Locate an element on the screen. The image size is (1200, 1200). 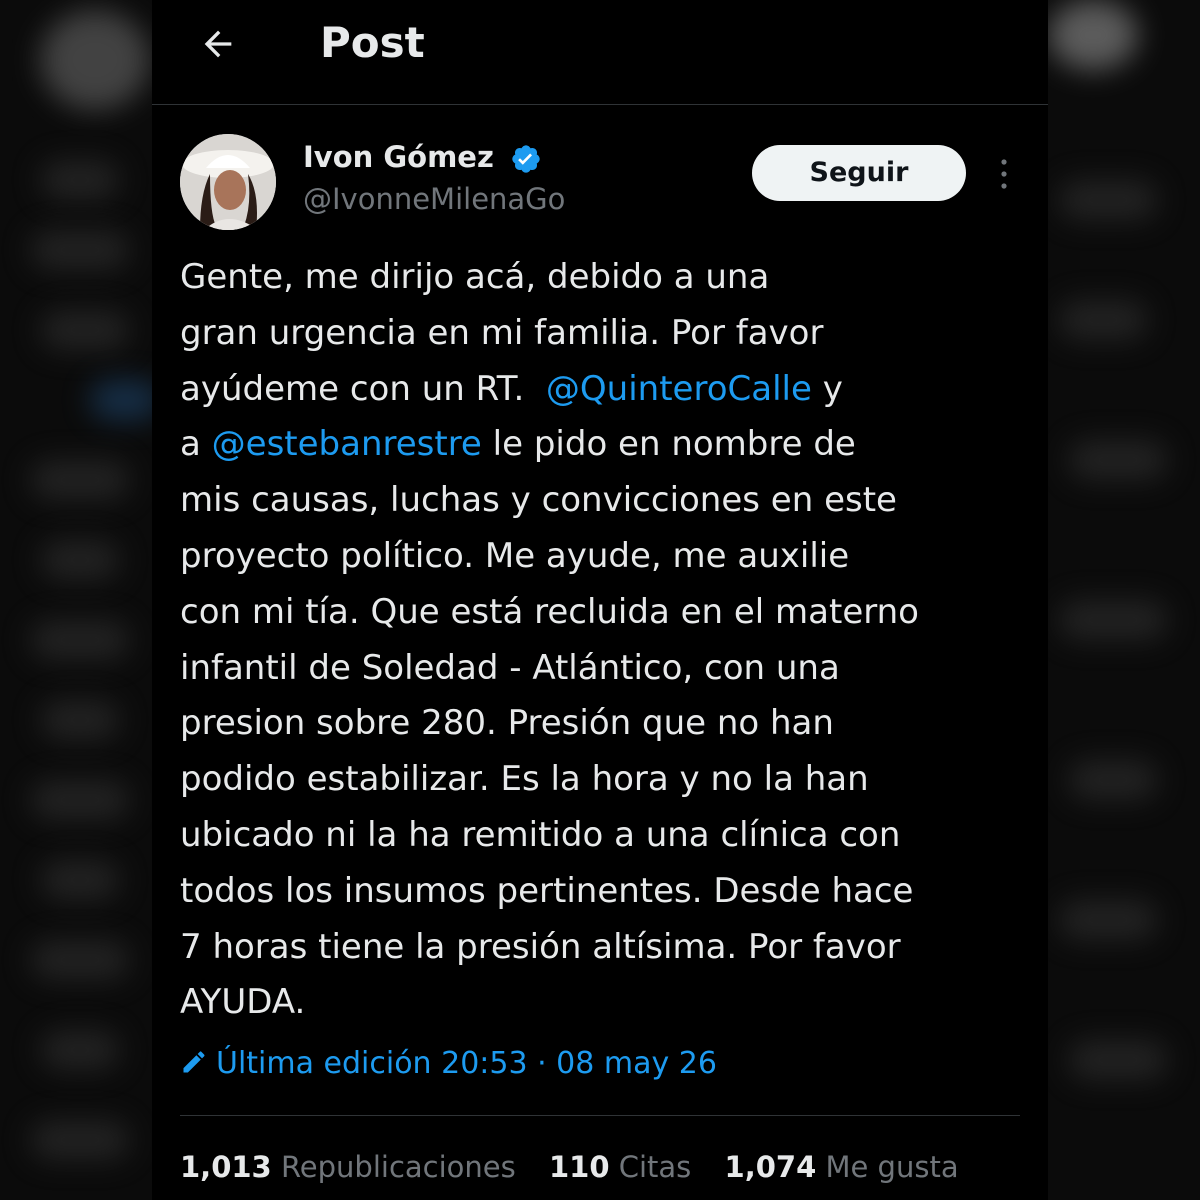
likes-stat: 1,074 Me gusta is located at coordinates (842, 1167).